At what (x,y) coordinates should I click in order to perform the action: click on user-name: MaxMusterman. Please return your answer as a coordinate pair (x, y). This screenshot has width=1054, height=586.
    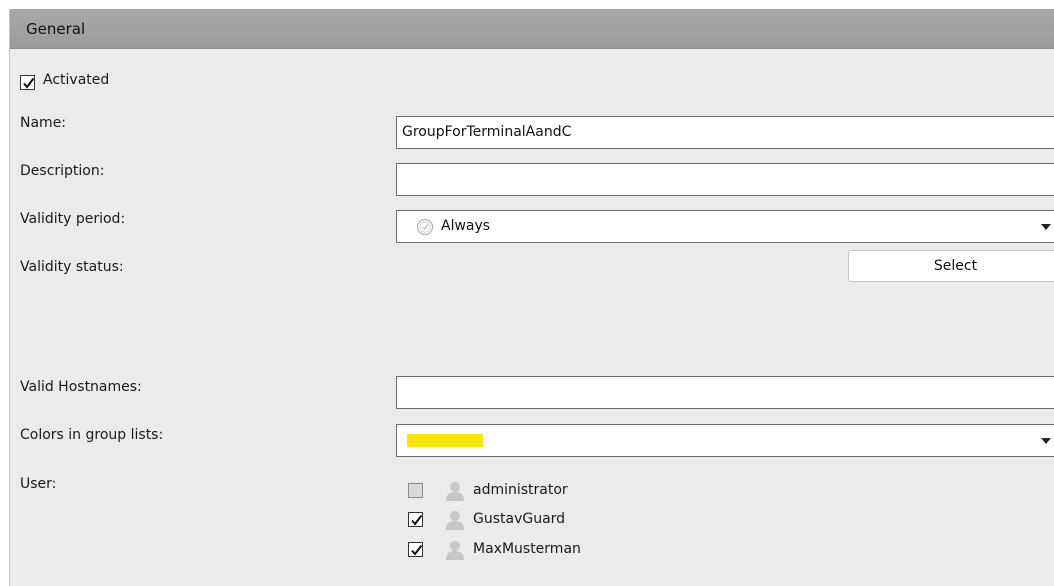
    Looking at the image, I should click on (527, 549).